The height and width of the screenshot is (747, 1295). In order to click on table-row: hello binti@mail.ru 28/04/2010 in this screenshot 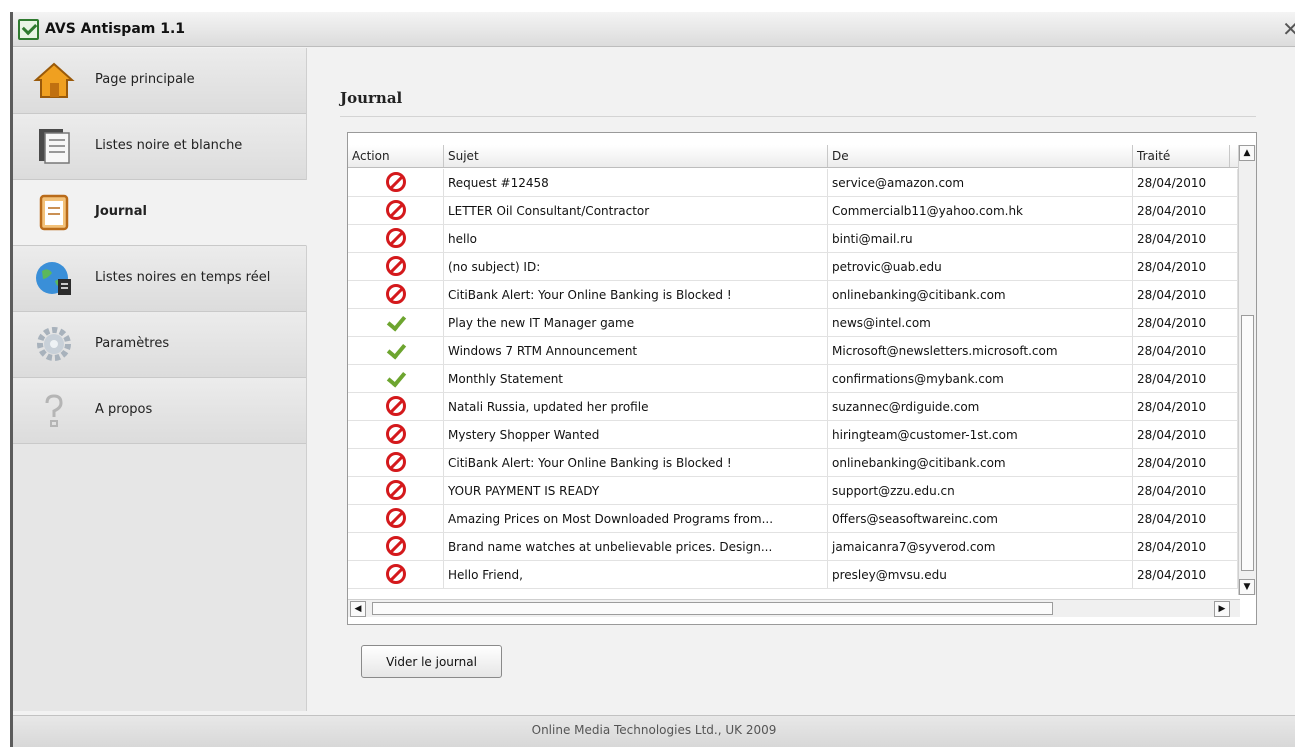, I will do `click(793, 239)`.